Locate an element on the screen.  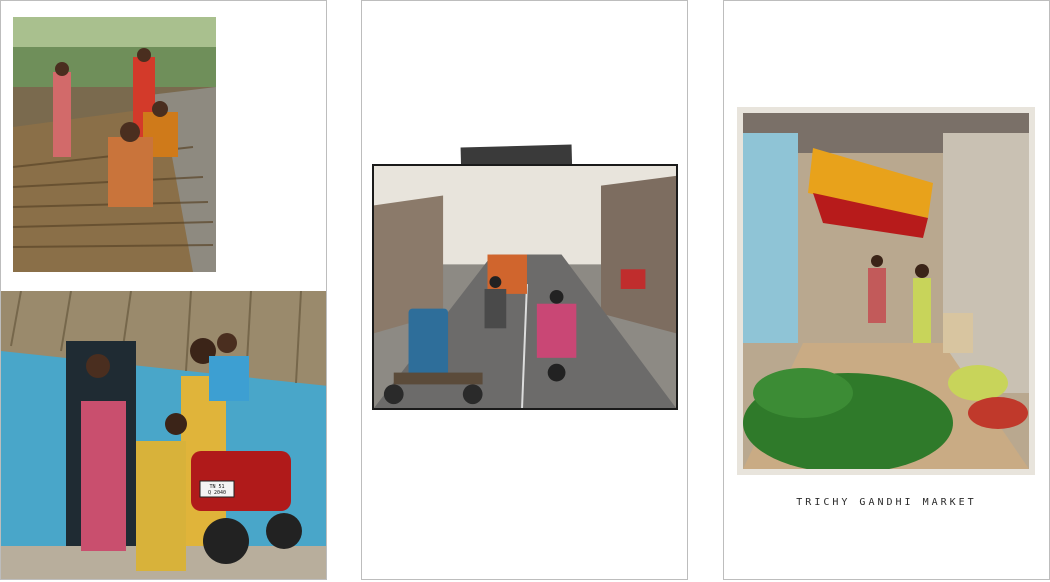
plate-line-1: TN 51 Q 2040 is located at coordinates (217, 490).